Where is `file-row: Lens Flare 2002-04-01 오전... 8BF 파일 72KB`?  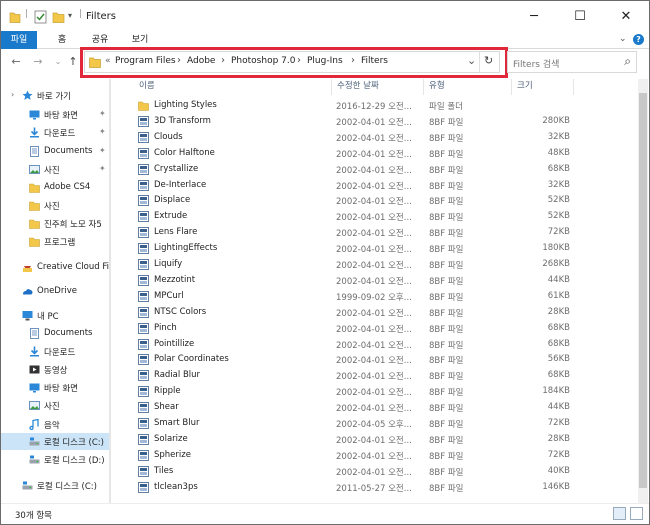
file-row: Lens Flare 2002-04-01 오전... 8BF 파일 72KB is located at coordinates (354, 233).